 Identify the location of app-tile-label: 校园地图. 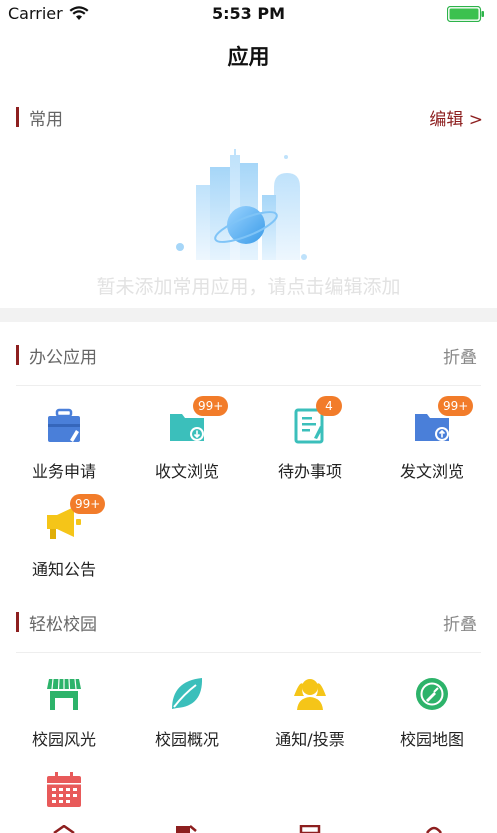
(431, 739).